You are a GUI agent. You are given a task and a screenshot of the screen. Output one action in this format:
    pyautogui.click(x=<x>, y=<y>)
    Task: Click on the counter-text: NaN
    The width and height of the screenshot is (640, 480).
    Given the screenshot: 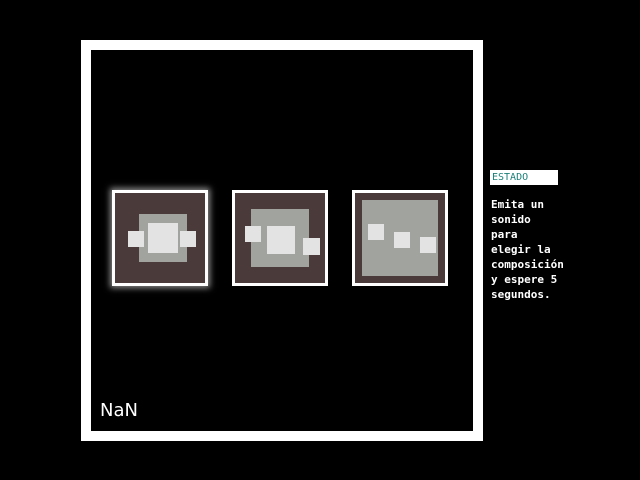 What is the action you would take?
    pyautogui.click(x=119, y=410)
    